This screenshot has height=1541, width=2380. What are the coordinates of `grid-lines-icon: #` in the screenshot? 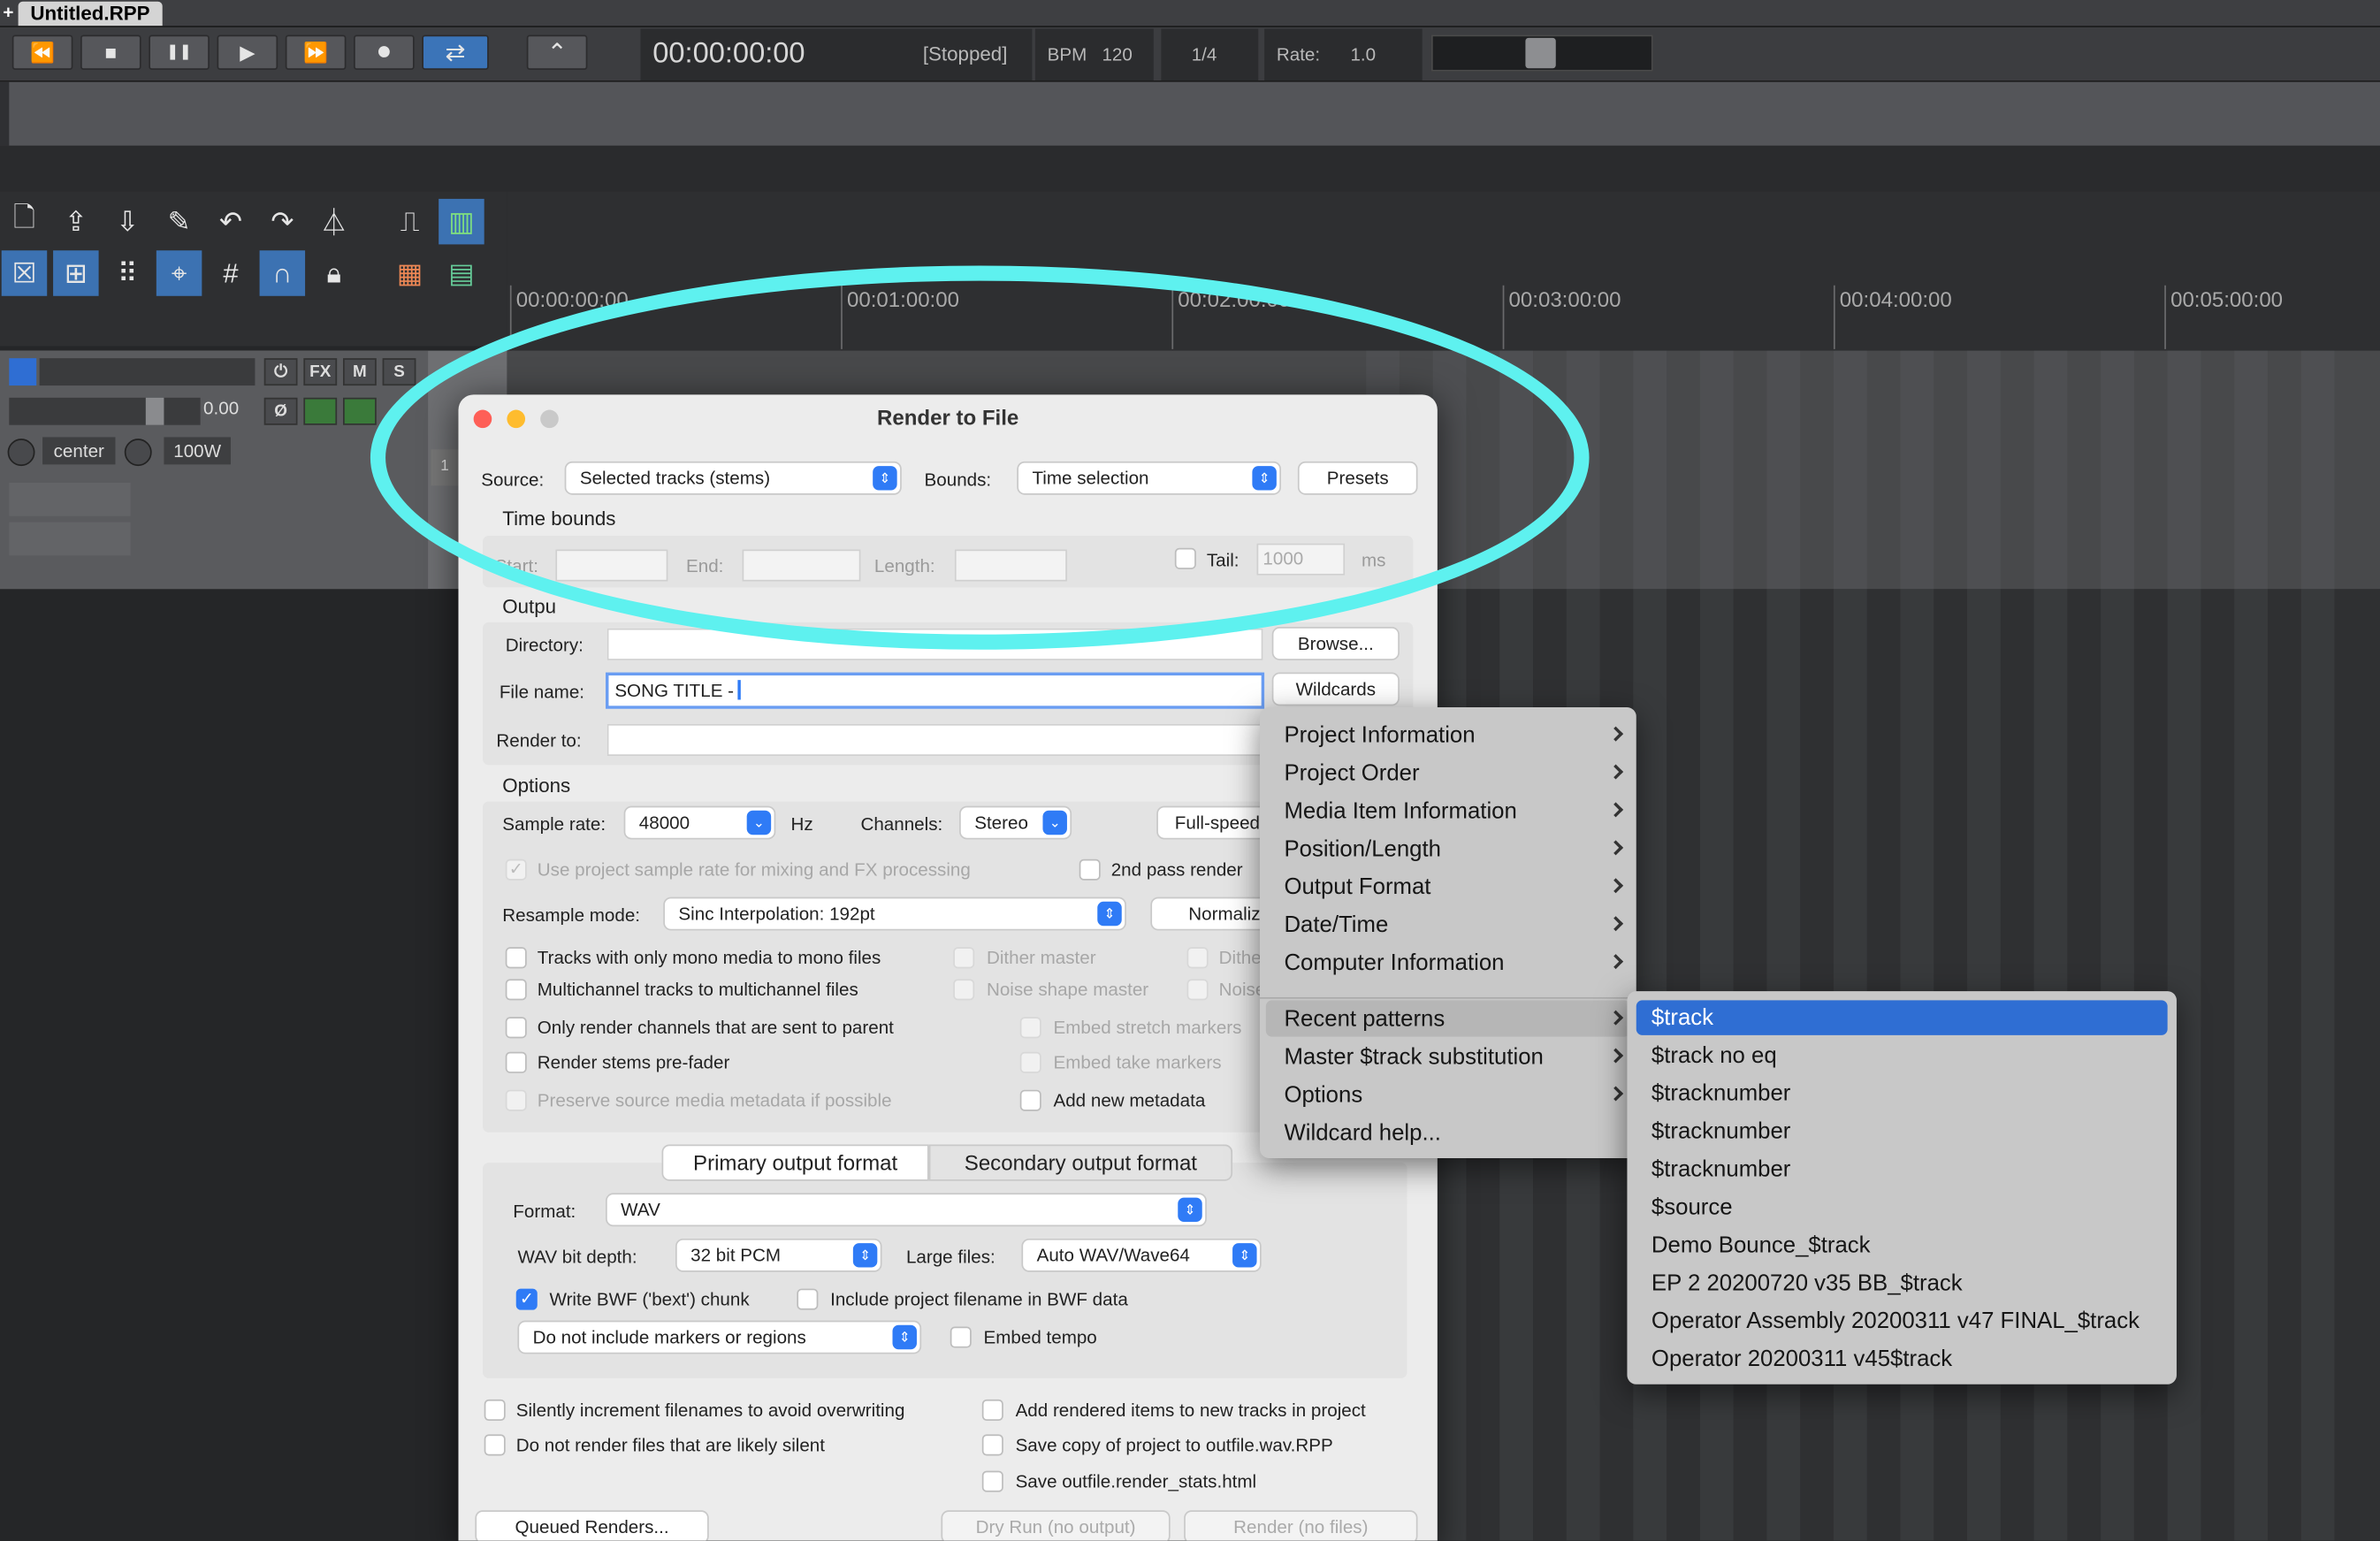 It's located at (231, 273).